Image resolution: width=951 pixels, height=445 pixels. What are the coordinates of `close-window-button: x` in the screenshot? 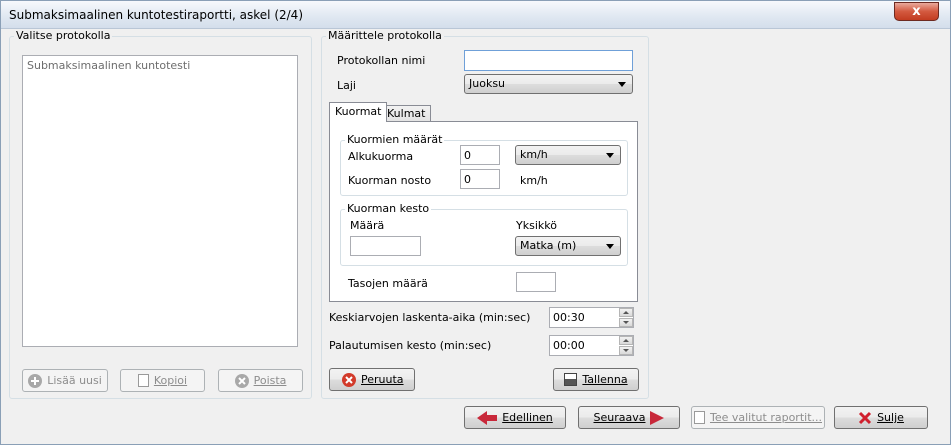 It's located at (916, 11).